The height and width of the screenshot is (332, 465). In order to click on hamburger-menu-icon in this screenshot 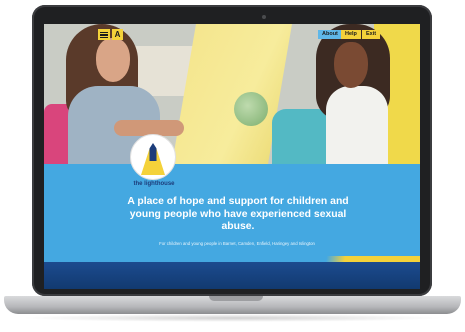, I will do `click(104, 34)`.